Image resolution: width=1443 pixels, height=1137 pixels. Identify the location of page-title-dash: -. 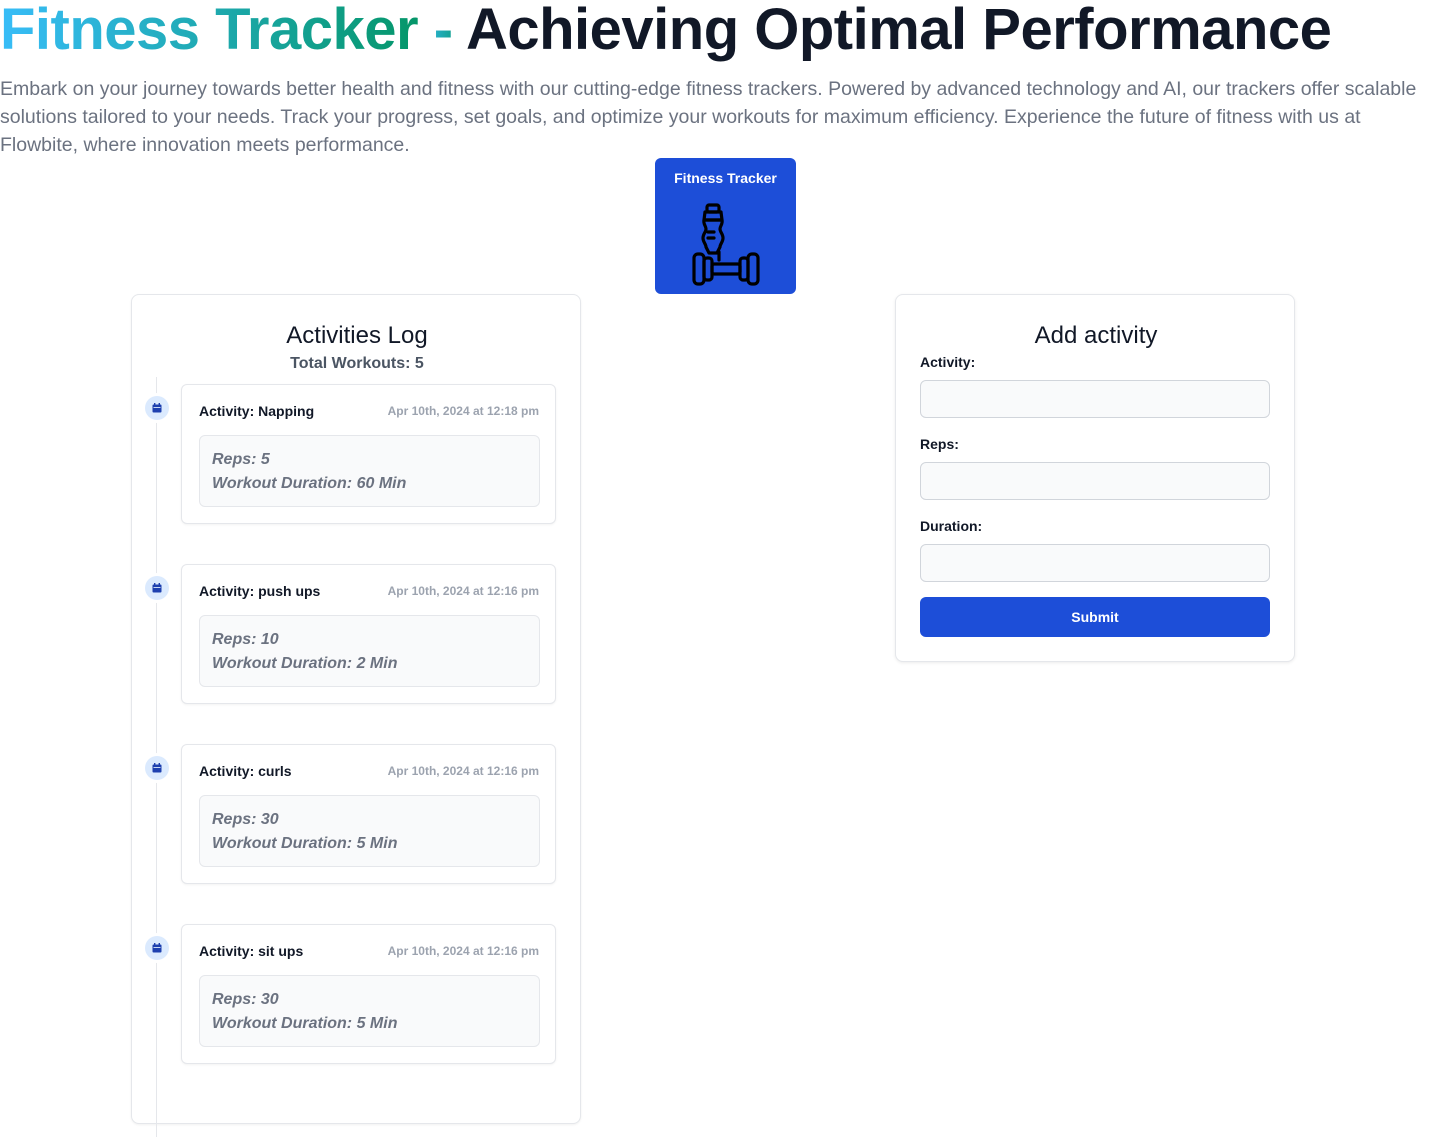
(442, 31).